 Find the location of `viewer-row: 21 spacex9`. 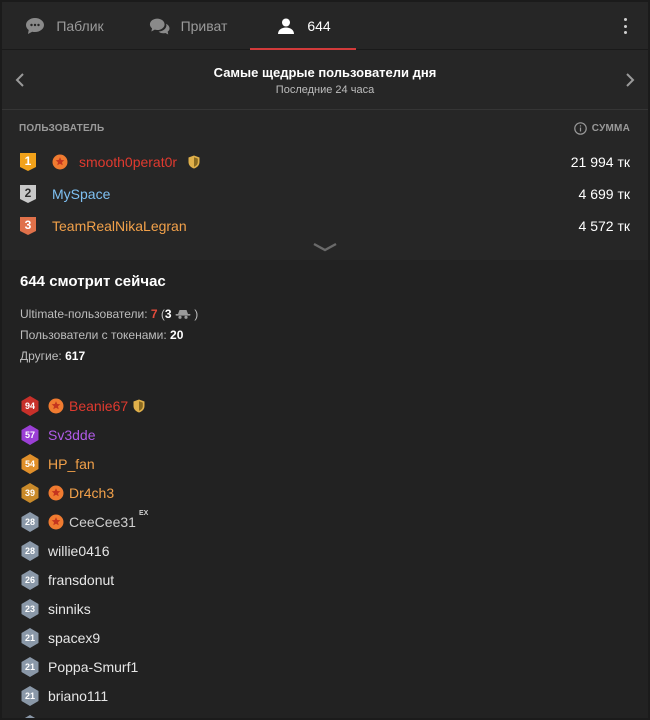

viewer-row: 21 spacex9 is located at coordinates (324, 637).